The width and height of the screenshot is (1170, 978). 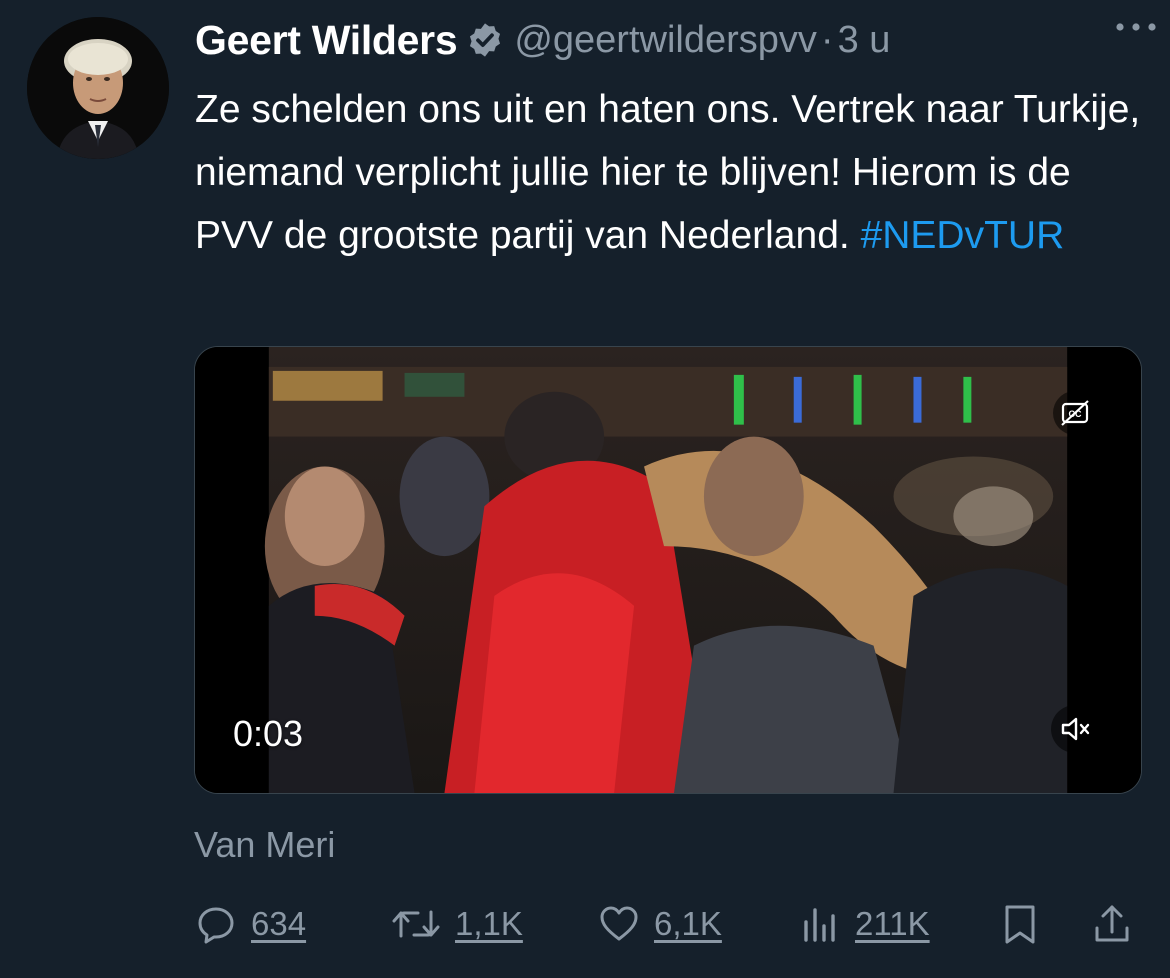 I want to click on closed-captions-icon: CC, so click(x=1075, y=413).